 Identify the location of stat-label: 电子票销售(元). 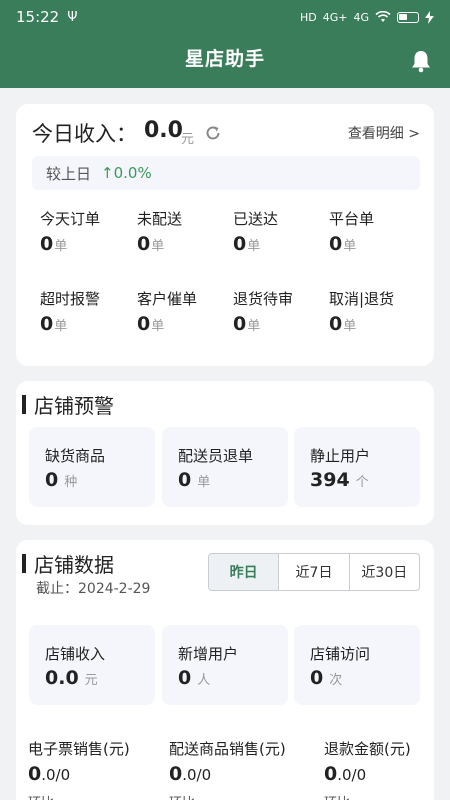
(79, 749).